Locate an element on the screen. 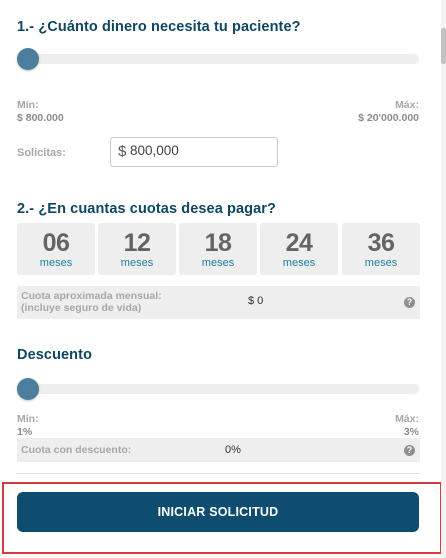 Image resolution: width=446 pixels, height=558 pixels. discount-min-label: Mín: is located at coordinates (28, 419).